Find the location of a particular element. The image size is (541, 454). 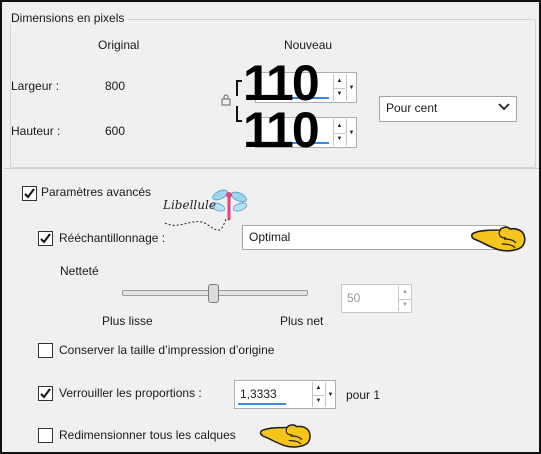

slider-max-label: Plus net is located at coordinates (302, 321).